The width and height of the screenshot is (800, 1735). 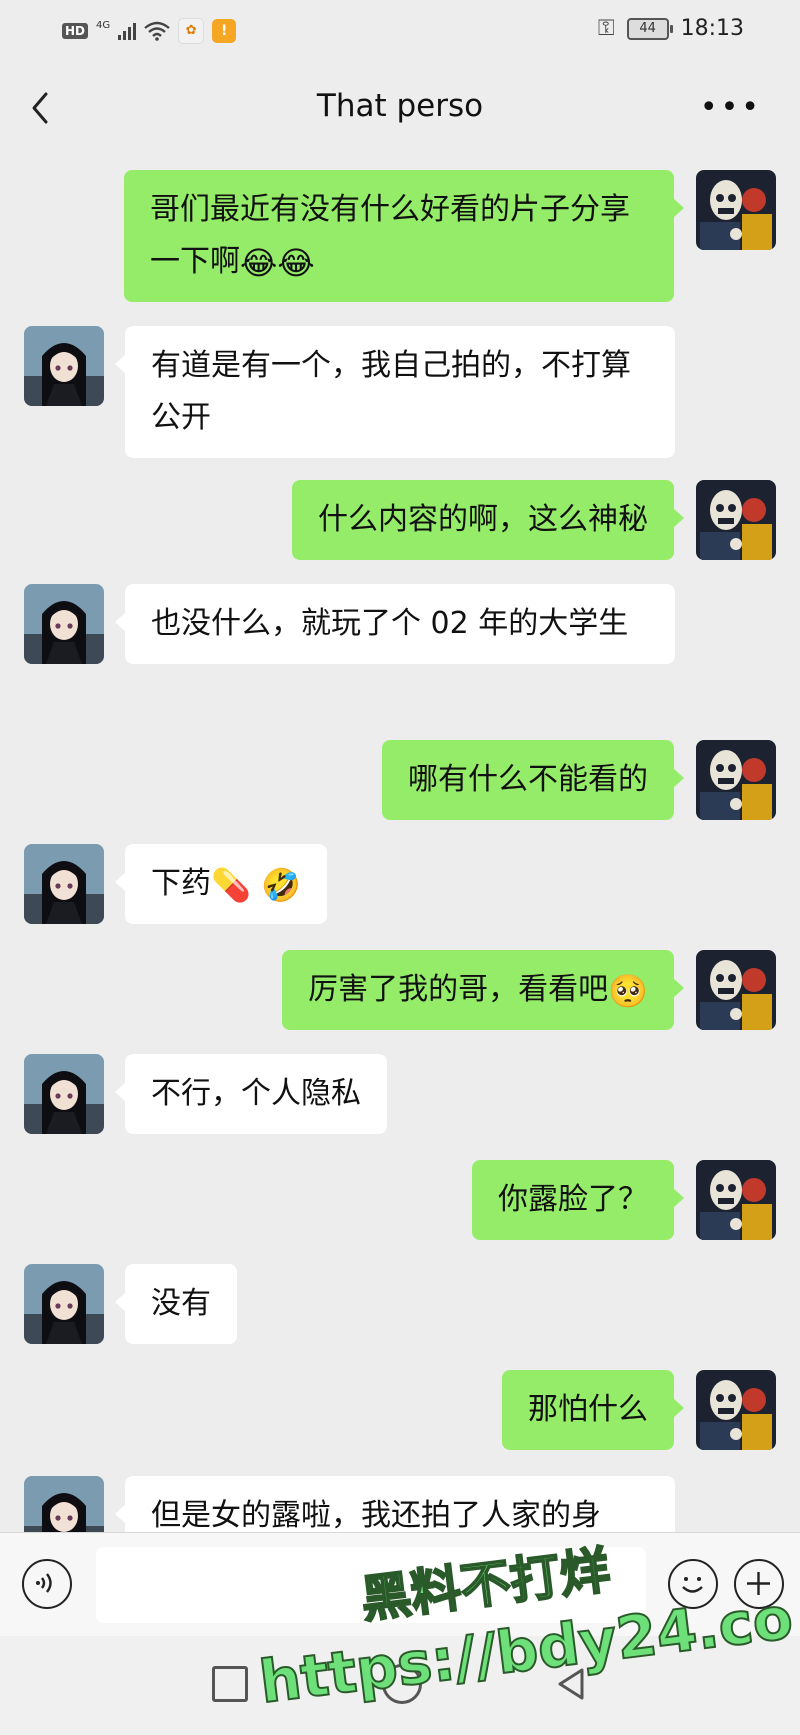 I want to click on battery-icon: 44, so click(x=649, y=28).